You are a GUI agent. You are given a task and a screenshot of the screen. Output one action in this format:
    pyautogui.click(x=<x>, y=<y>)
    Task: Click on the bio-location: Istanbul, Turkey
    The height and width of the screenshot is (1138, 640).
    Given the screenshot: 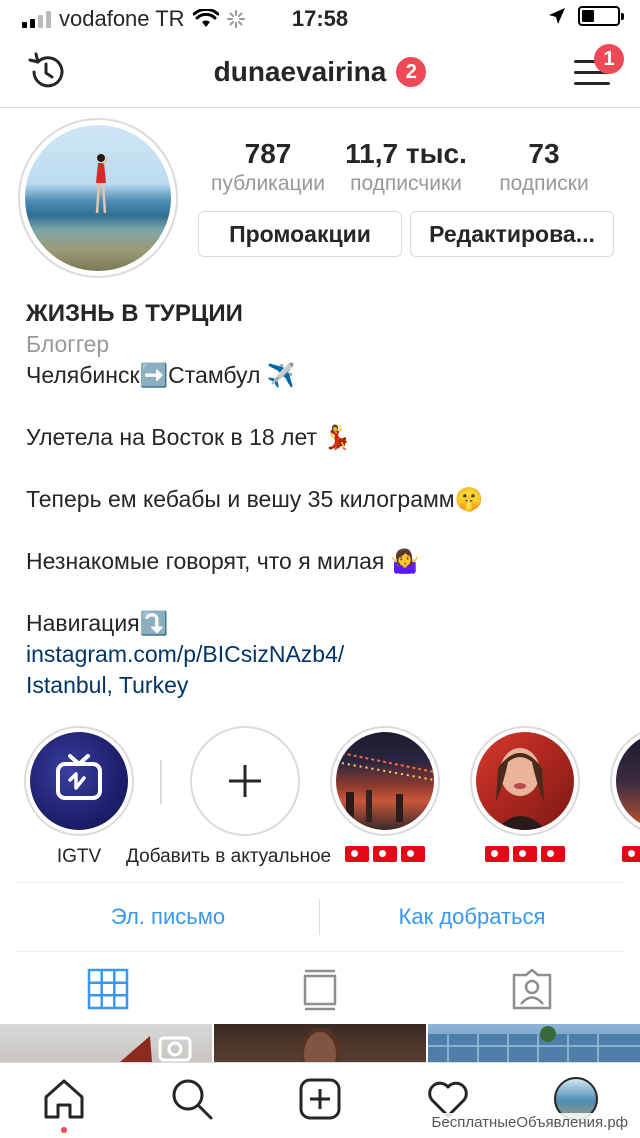 What is the action you would take?
    pyautogui.click(x=321, y=685)
    